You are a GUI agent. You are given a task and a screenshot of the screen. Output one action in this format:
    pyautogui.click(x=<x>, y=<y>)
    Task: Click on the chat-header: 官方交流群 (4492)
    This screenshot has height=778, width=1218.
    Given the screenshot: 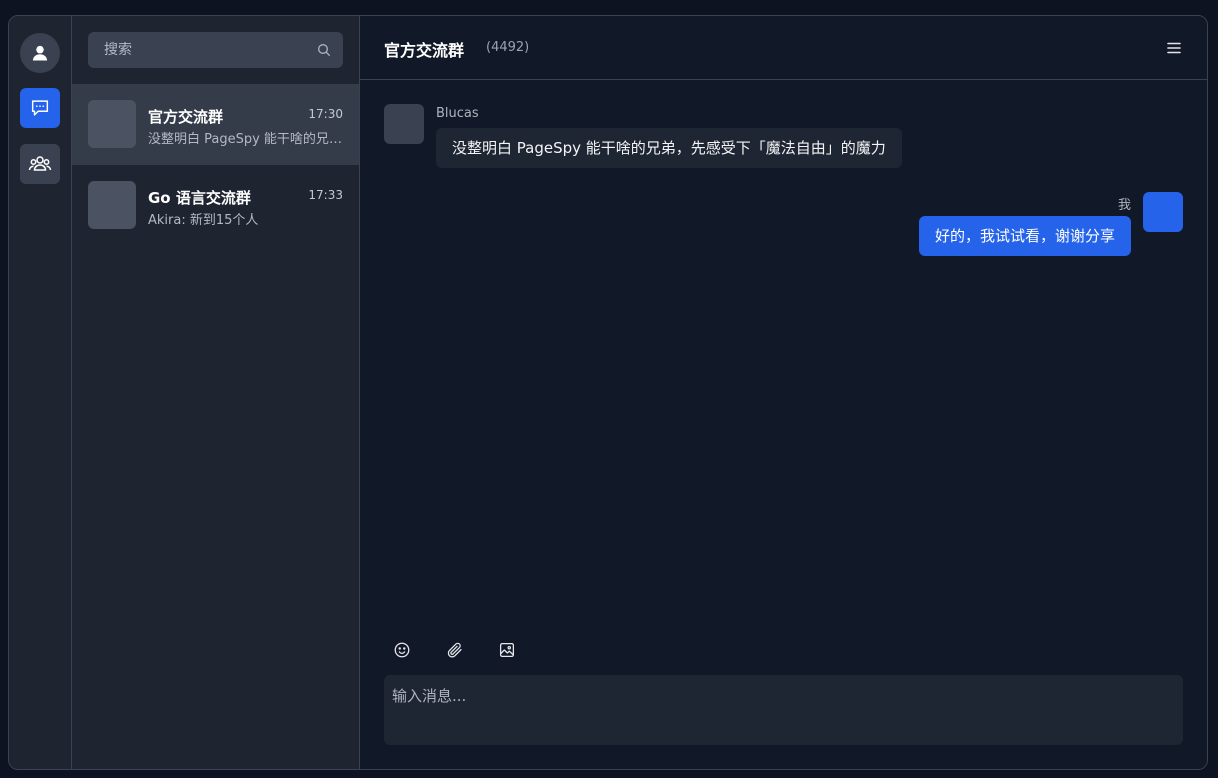 What is the action you would take?
    pyautogui.click(x=783, y=48)
    